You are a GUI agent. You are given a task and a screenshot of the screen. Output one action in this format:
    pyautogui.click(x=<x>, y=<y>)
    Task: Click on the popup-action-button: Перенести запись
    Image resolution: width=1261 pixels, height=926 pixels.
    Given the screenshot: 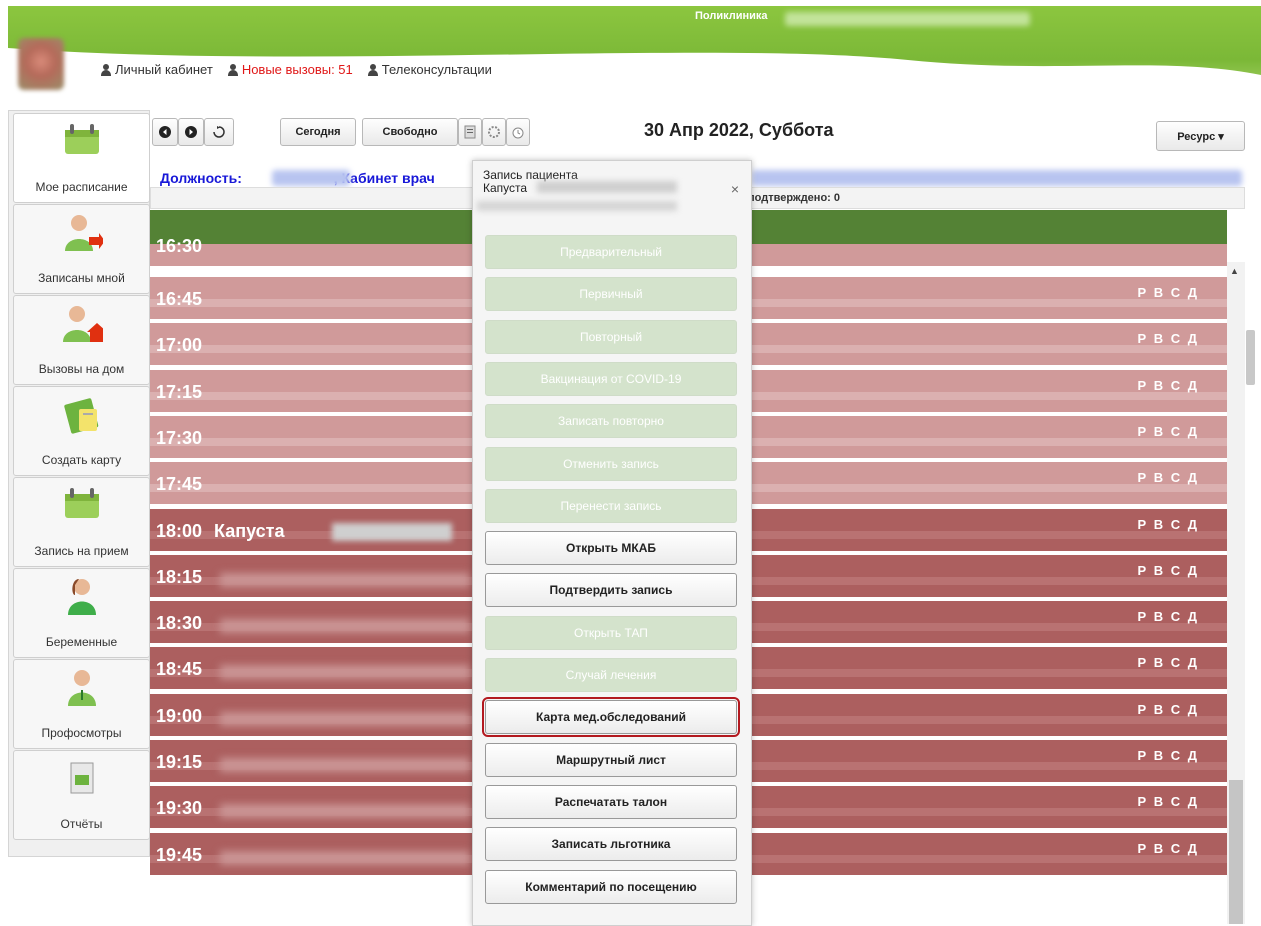 What is the action you would take?
    pyautogui.click(x=611, y=506)
    